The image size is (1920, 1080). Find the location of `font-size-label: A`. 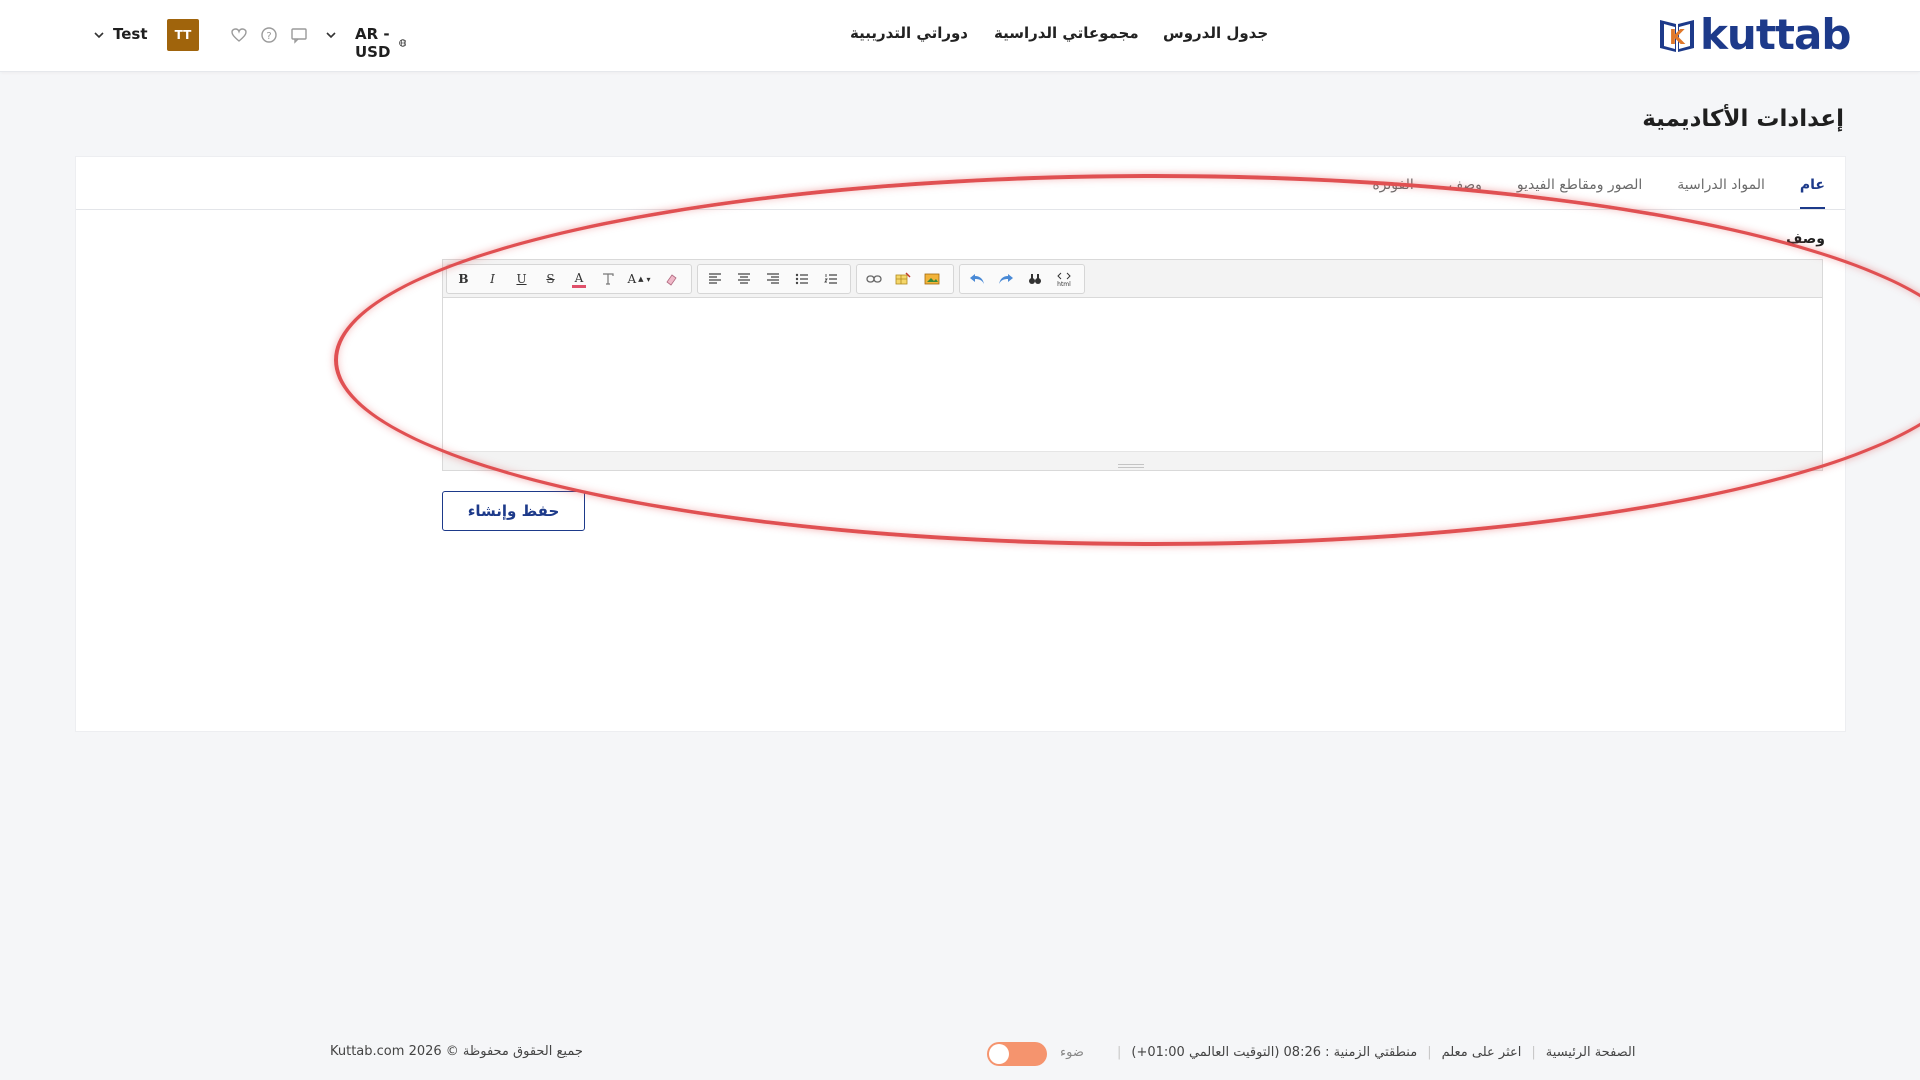

font-size-label: A is located at coordinates (632, 279).